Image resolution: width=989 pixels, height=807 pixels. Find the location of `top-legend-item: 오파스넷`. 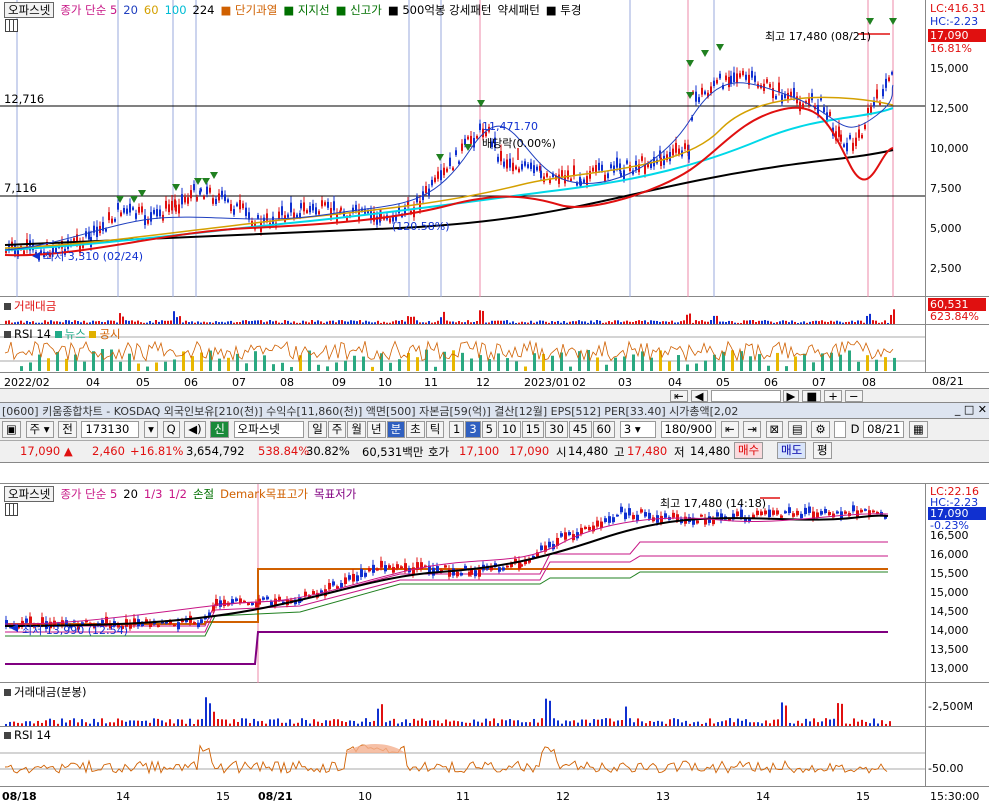

top-legend-item: 오파스넷 is located at coordinates (29, 10).